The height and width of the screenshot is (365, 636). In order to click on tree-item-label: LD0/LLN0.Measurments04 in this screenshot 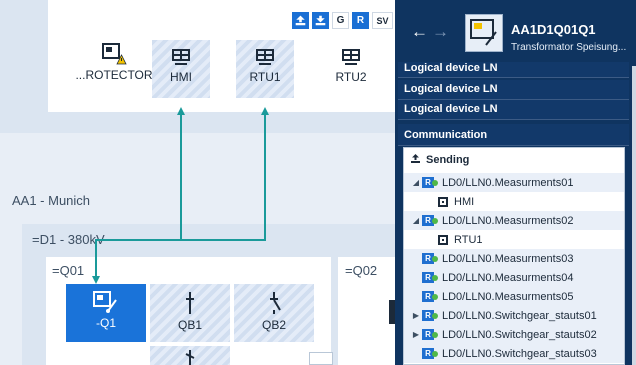, I will do `click(508, 277)`.